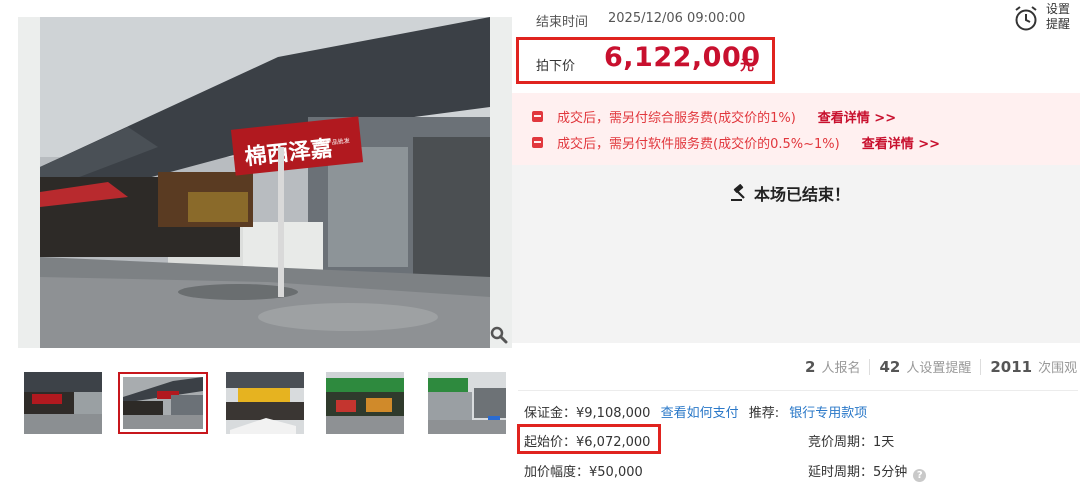 This screenshot has height=482, width=1080. I want to click on deposit-row: 保证金：¥9,108,000 查看如何支付 推荐: 银行专用款项, so click(695, 411).